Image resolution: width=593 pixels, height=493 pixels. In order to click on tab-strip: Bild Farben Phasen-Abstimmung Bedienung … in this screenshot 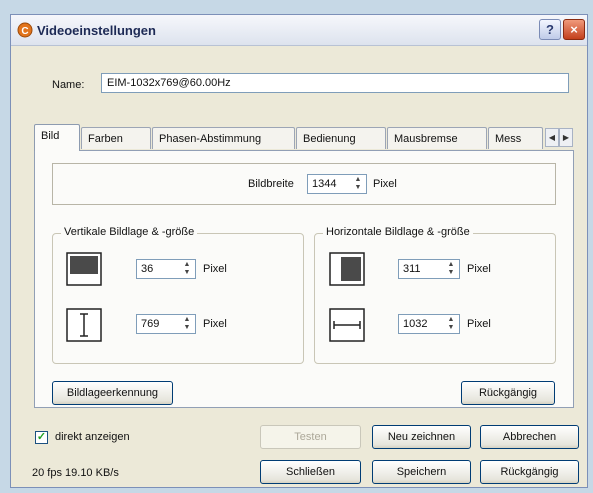, I will do `click(304, 137)`.